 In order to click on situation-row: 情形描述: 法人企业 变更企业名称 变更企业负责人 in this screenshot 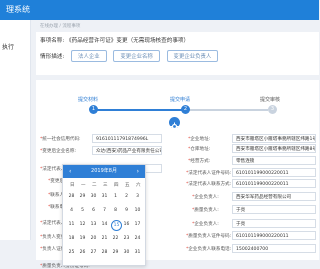, I will do `click(129, 56)`.